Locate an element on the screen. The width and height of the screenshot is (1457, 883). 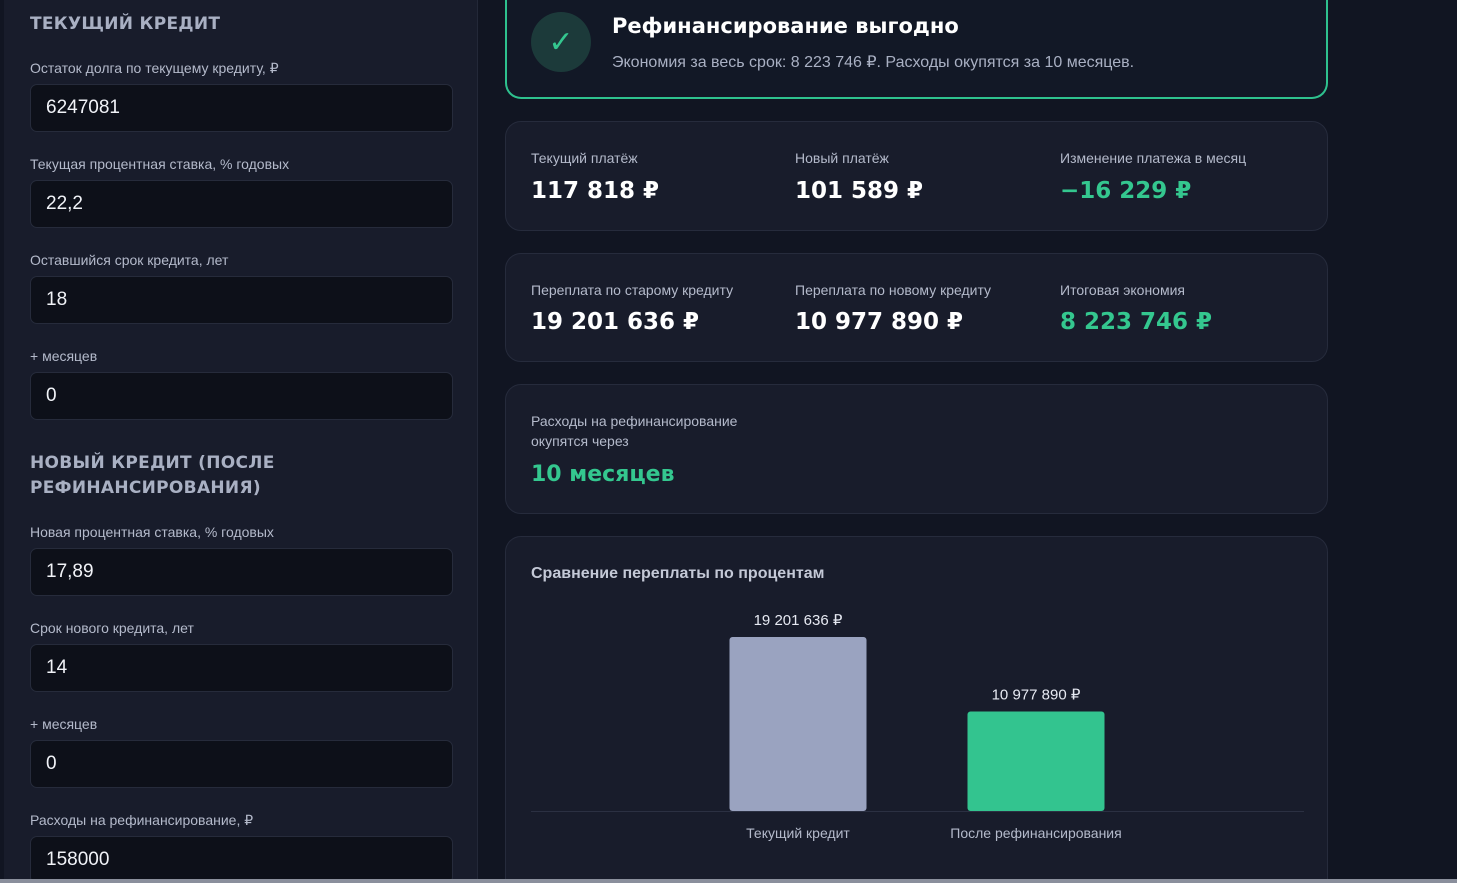
new-rate-input is located at coordinates (241, 572).